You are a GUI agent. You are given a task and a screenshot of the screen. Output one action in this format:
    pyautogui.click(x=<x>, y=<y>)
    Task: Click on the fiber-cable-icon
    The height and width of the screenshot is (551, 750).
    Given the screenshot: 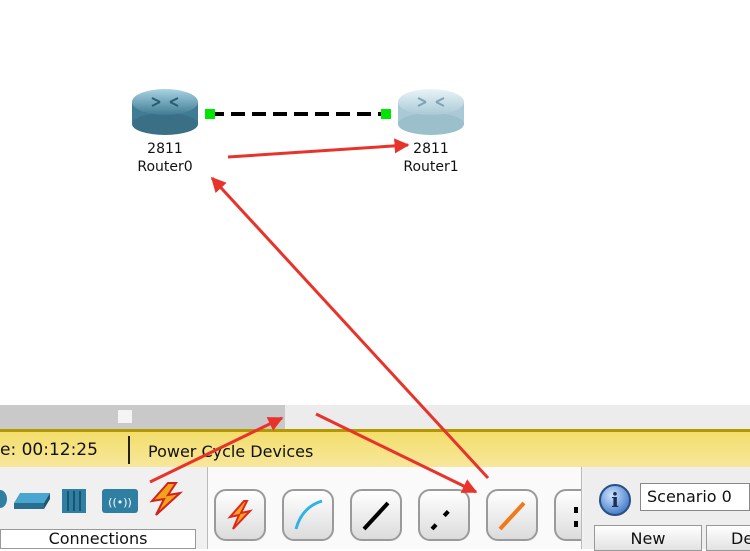 What is the action you would take?
    pyautogui.click(x=512, y=516)
    